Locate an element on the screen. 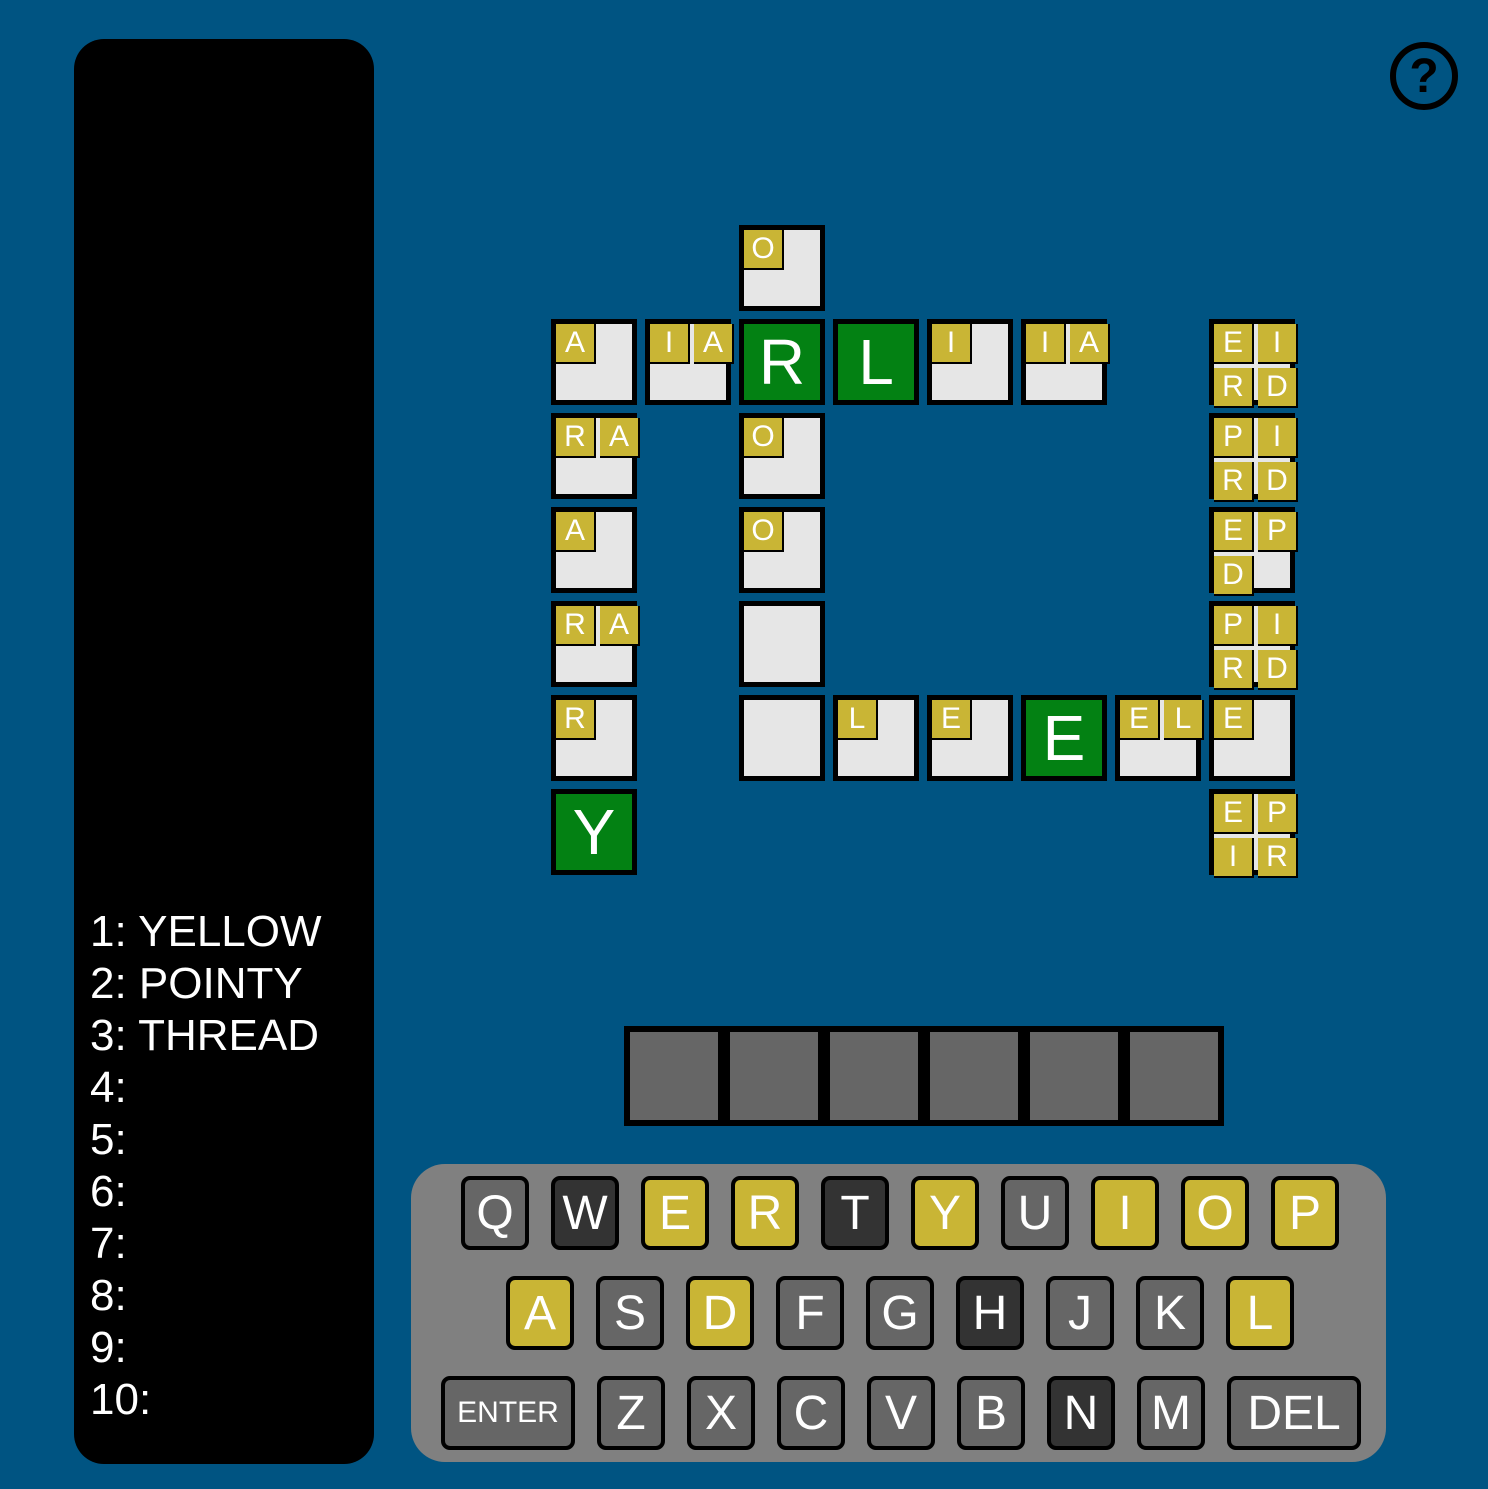 The image size is (1488, 1489). solved-cell: R is located at coordinates (782, 362).